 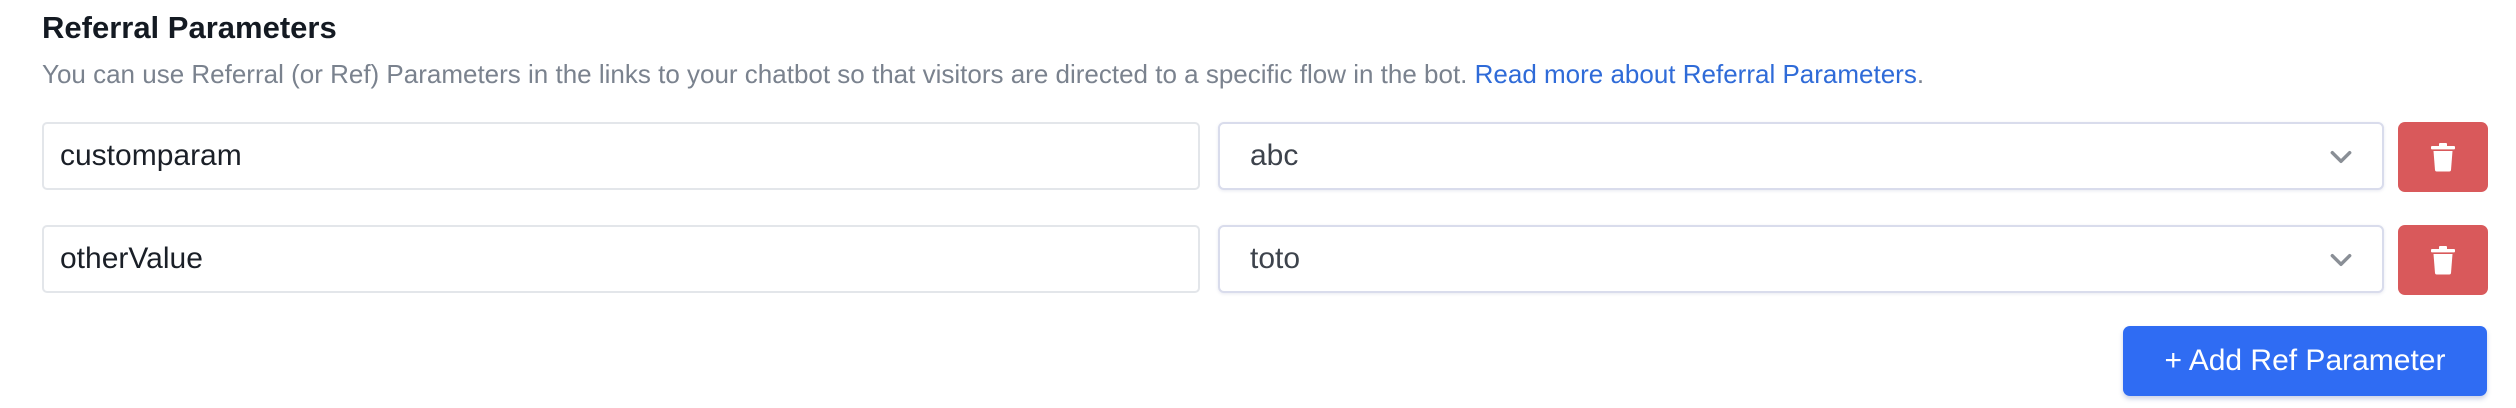 I want to click on param-key-value: customparam, so click(x=151, y=155).